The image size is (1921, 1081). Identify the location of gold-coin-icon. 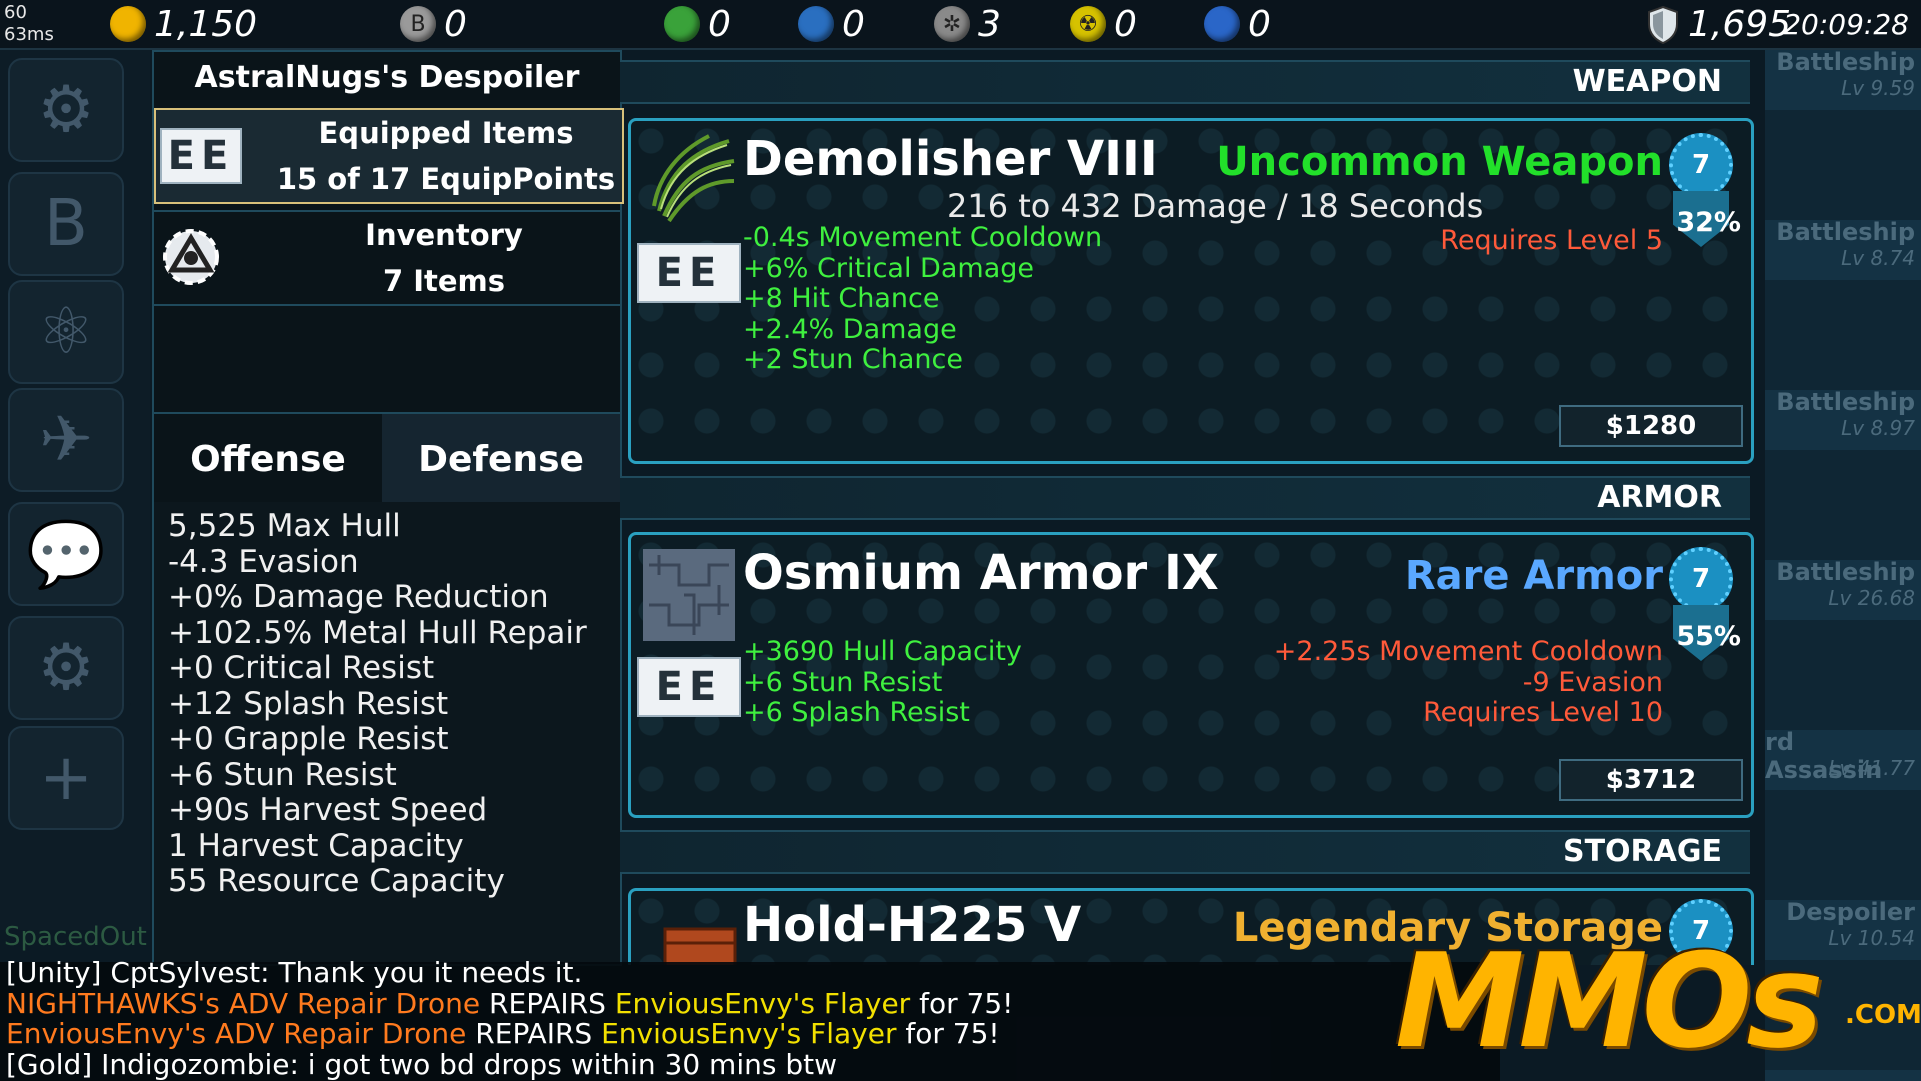
(128, 24).